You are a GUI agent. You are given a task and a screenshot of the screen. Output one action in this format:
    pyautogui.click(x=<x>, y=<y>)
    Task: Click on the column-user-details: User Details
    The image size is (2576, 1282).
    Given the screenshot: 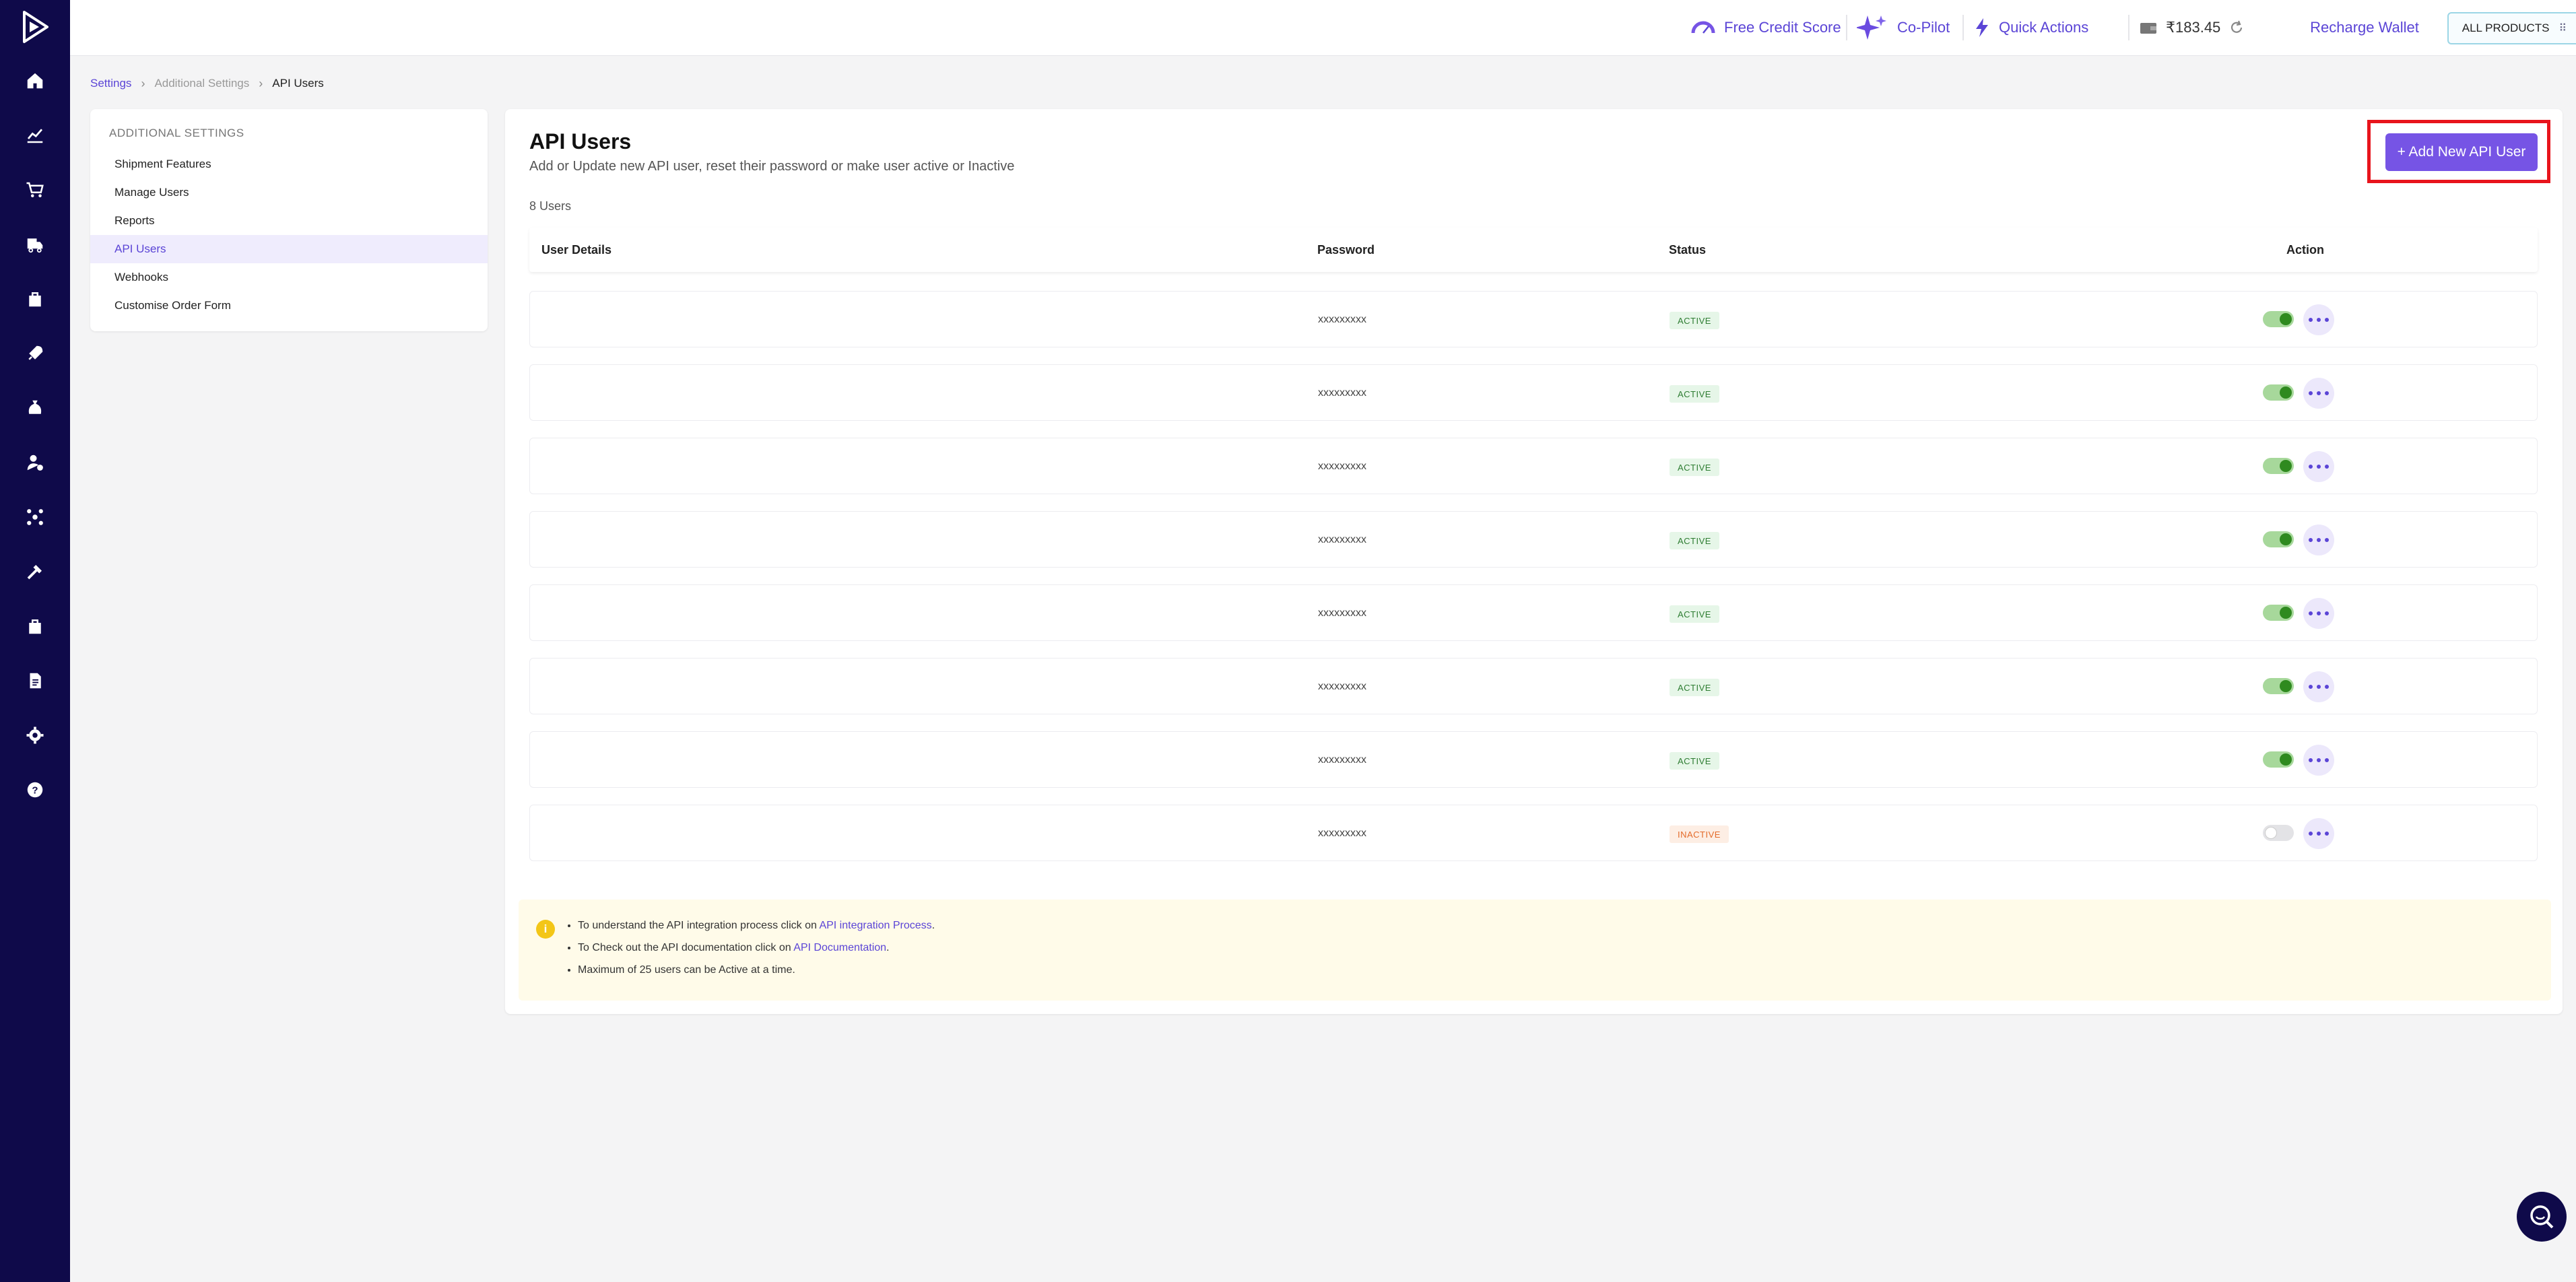 What is the action you would take?
    pyautogui.click(x=576, y=250)
    